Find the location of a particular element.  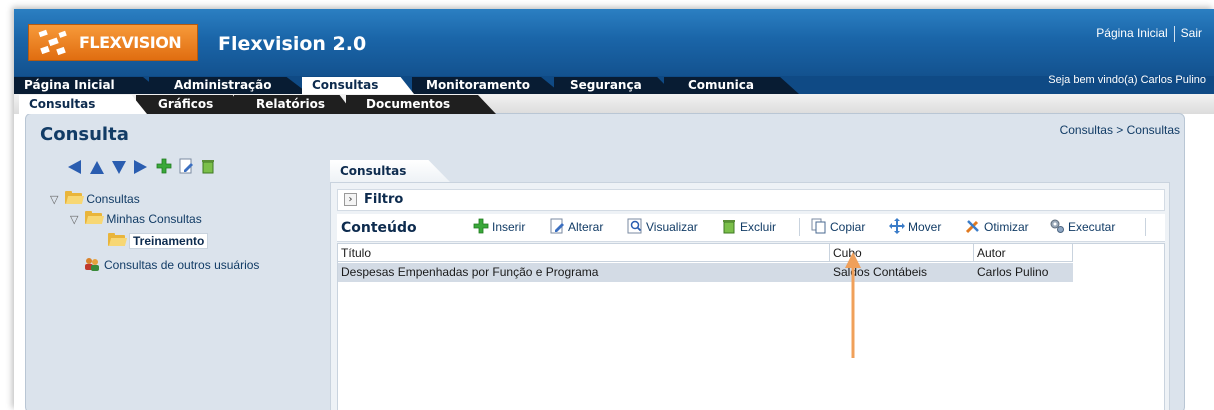

button-label: Alterar is located at coordinates (586, 227).